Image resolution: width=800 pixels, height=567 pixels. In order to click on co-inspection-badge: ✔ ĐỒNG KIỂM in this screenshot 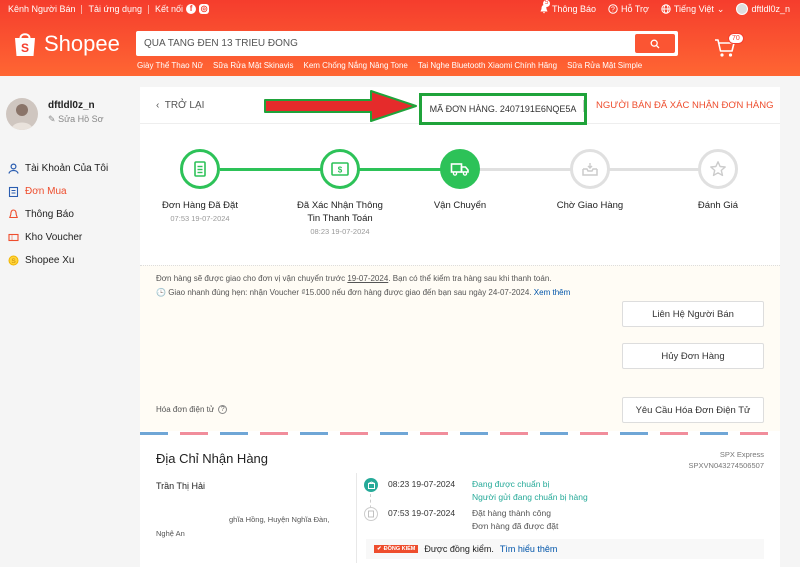, I will do `click(396, 549)`.